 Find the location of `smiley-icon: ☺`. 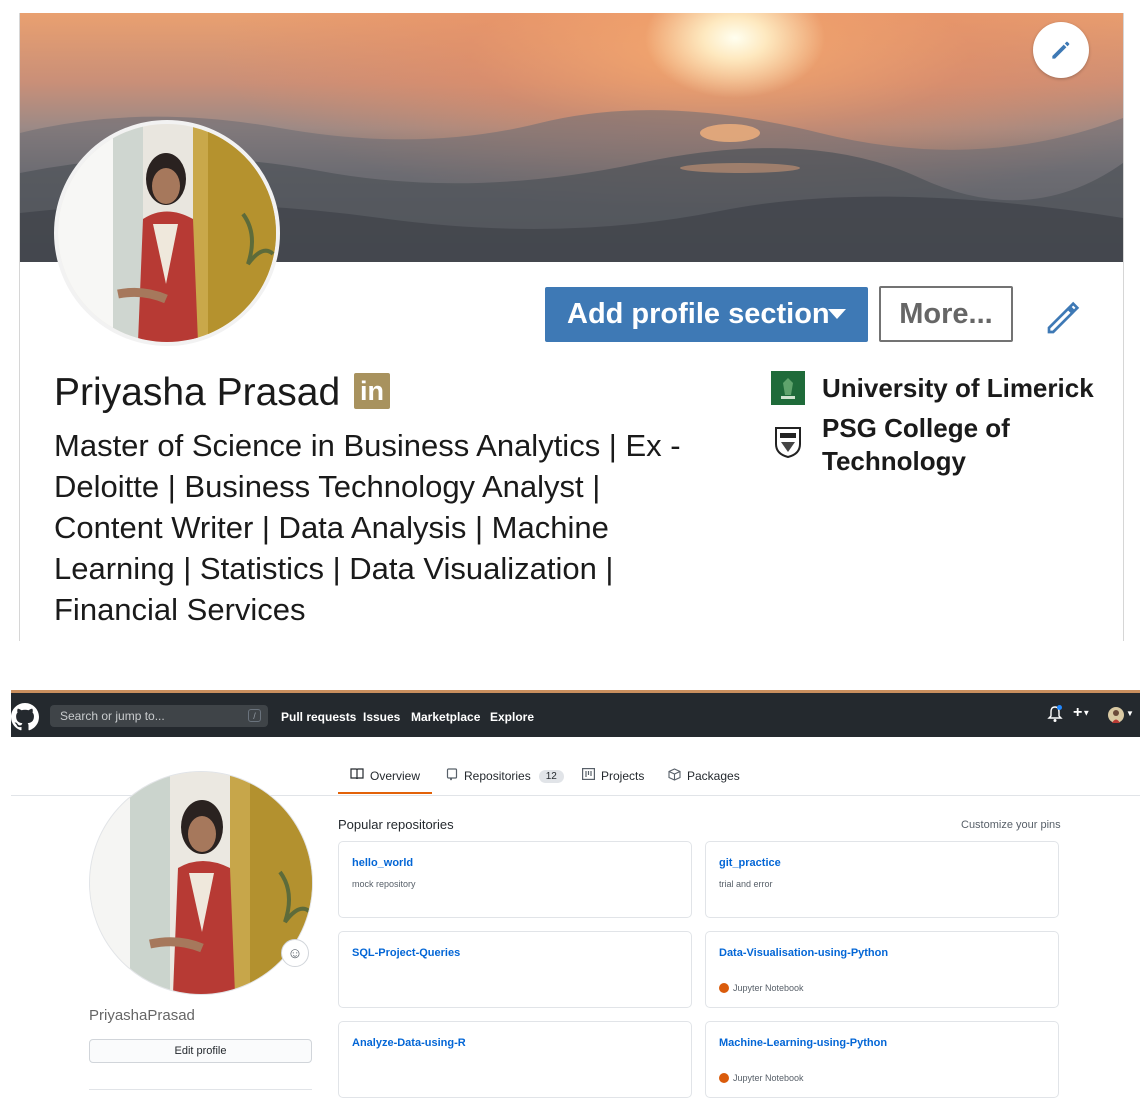

smiley-icon: ☺ is located at coordinates (295, 953).